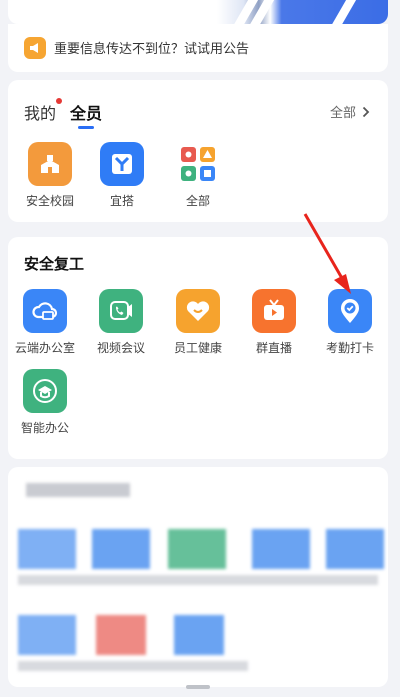  Describe the element at coordinates (54, 264) in the screenshot. I see `section-title: 安全复工` at that location.